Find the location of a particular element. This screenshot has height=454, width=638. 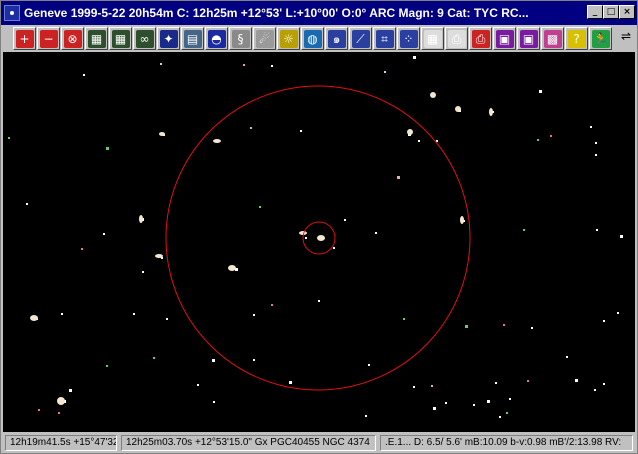

grid-icon: ▤ is located at coordinates (192, 38).